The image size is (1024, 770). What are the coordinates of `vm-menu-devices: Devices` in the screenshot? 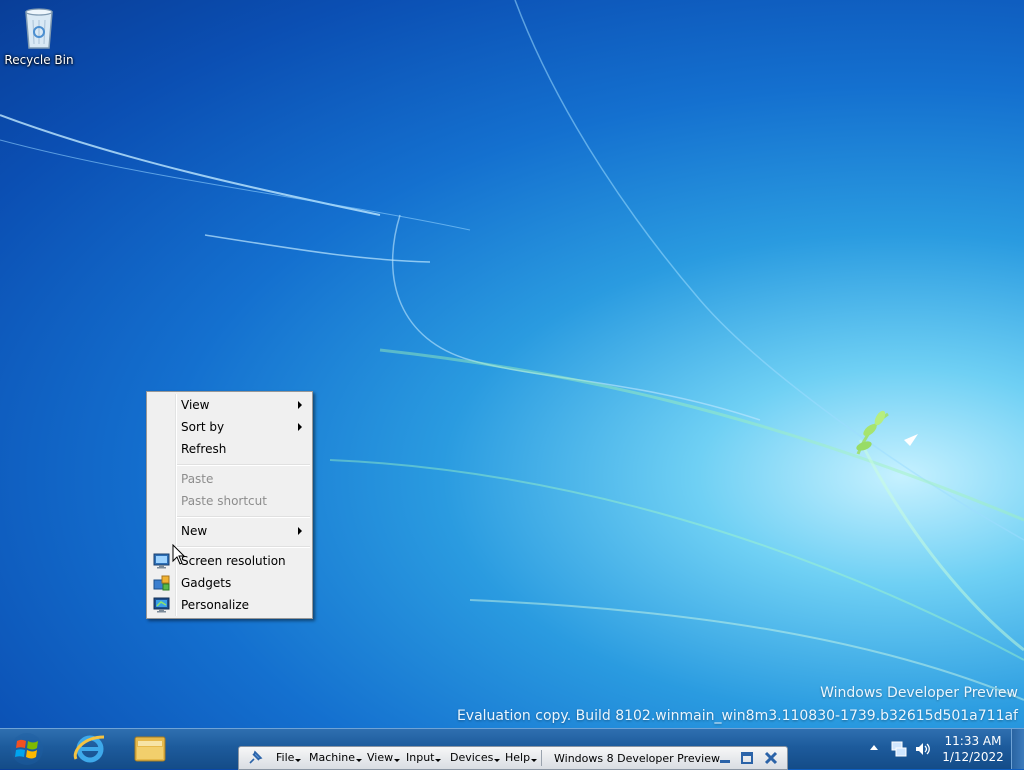 It's located at (475, 757).